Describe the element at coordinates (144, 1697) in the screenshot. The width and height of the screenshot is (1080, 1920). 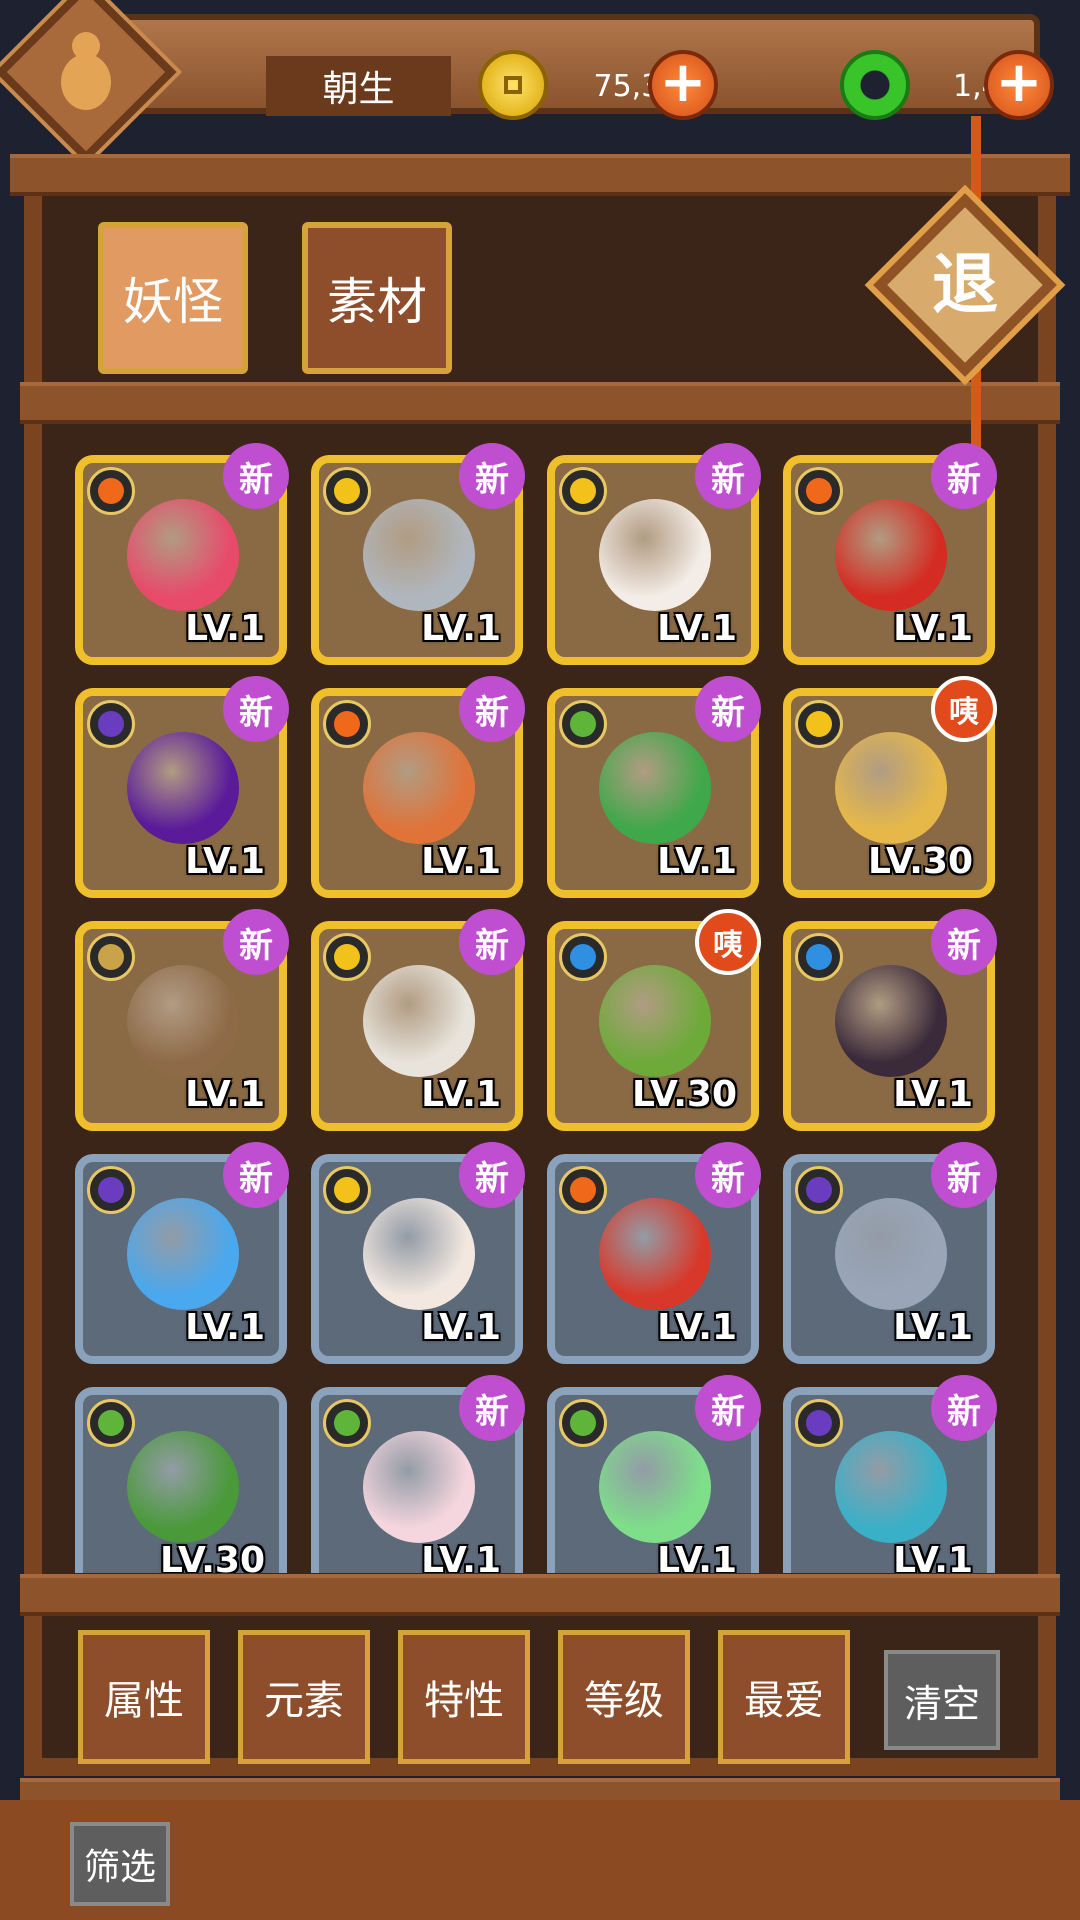
I see `filter-attribute-button: 属性` at that location.